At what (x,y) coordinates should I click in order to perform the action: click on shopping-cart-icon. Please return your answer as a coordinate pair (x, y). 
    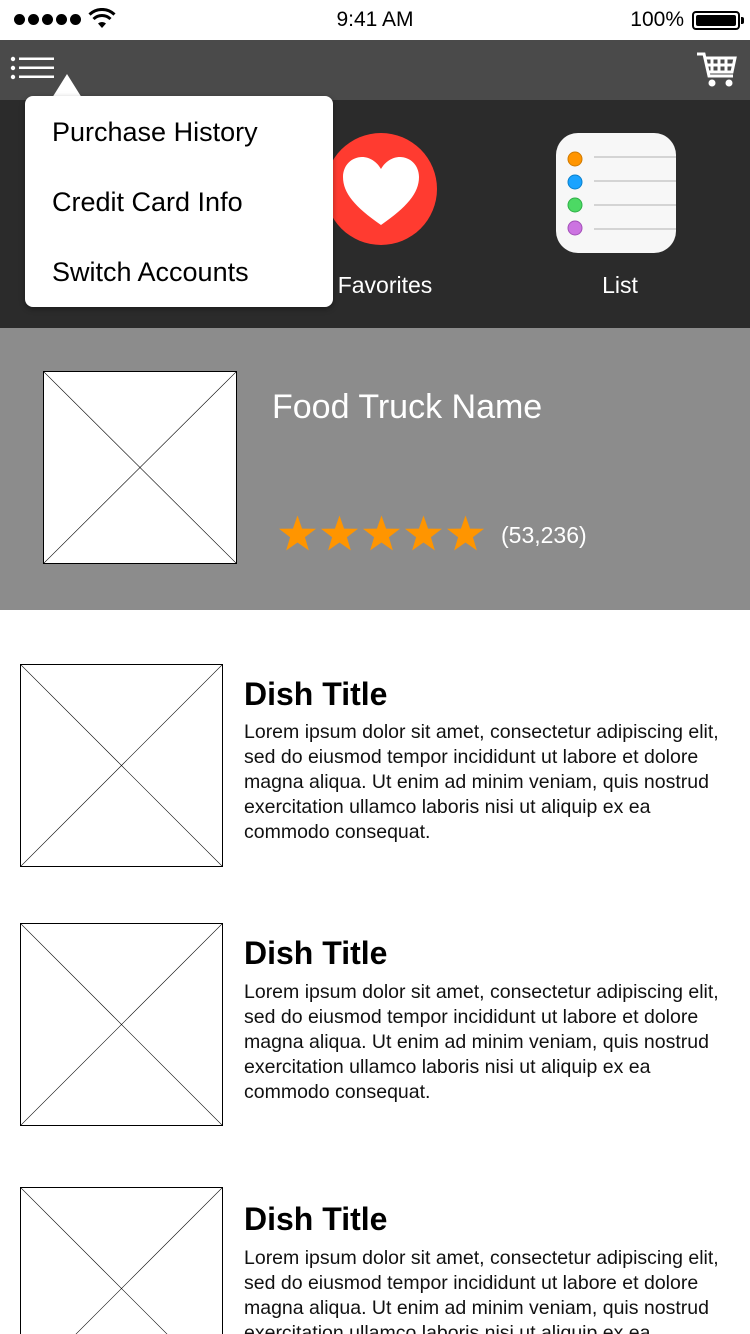
    Looking at the image, I should click on (717, 70).